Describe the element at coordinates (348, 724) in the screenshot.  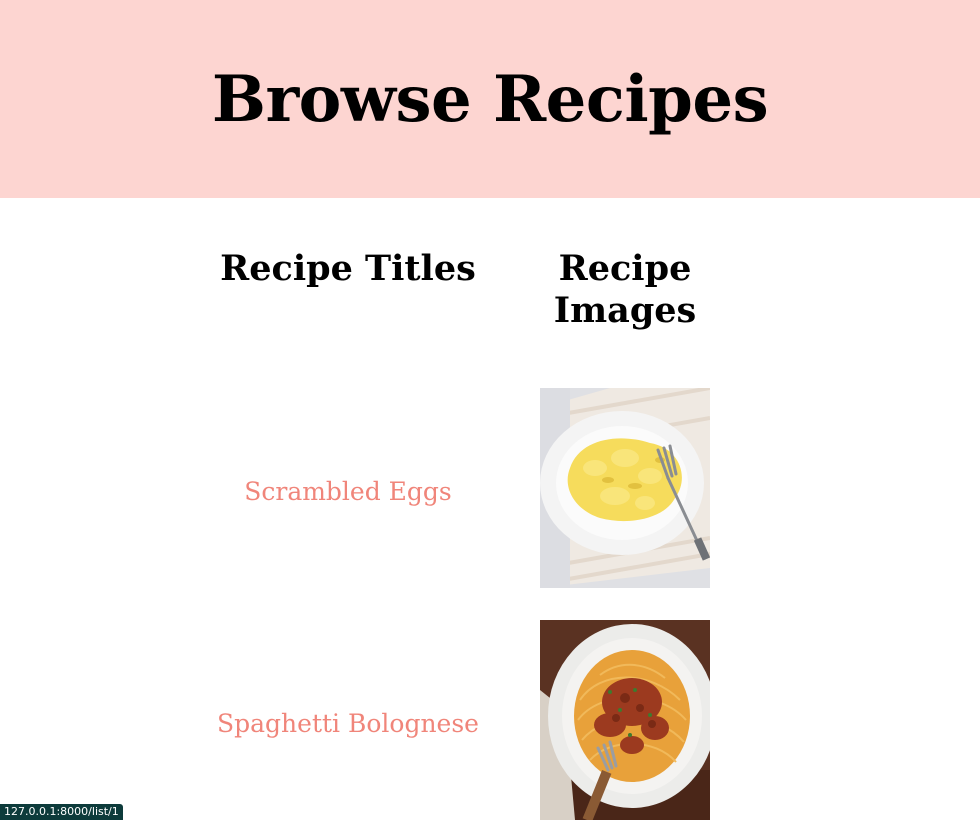
I see `recipe-link-spaghetti-bolognese: Spaghetti Bolognese` at that location.